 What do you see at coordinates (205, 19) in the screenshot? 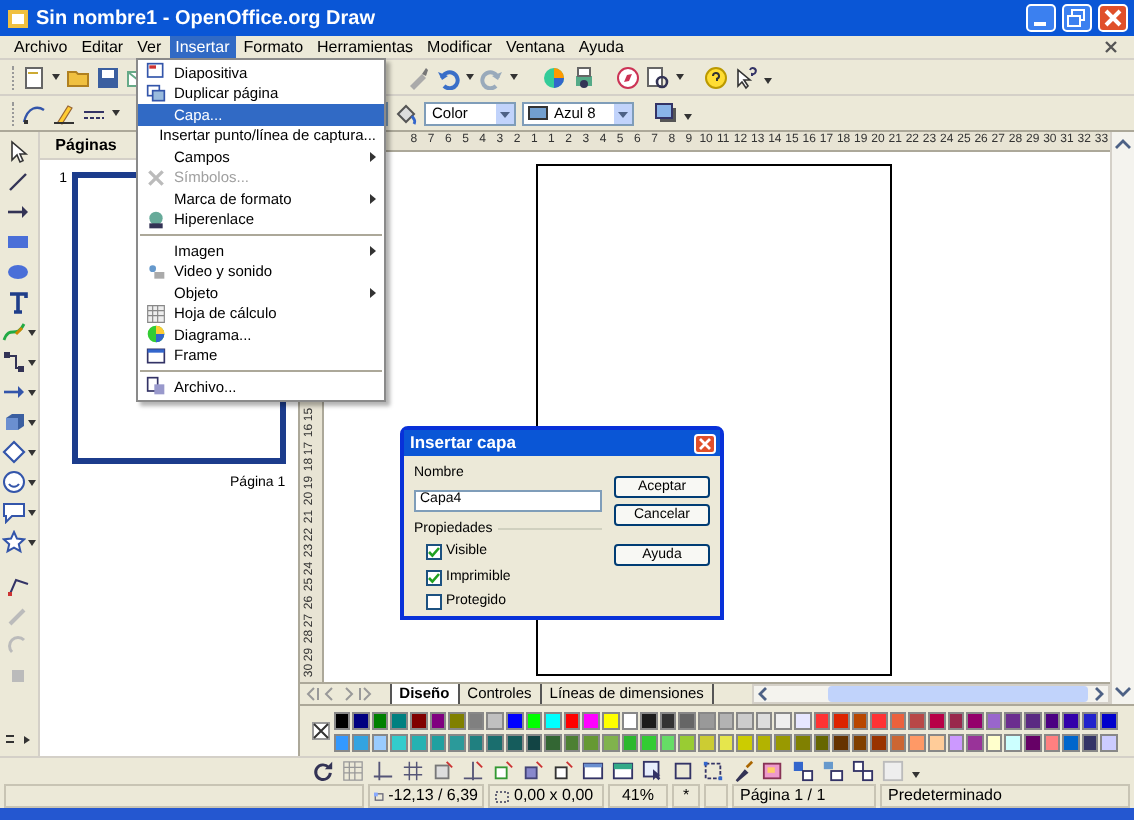
I see `window-title: Sin nombre1 - OpenOffice.org Draw` at bounding box center [205, 19].